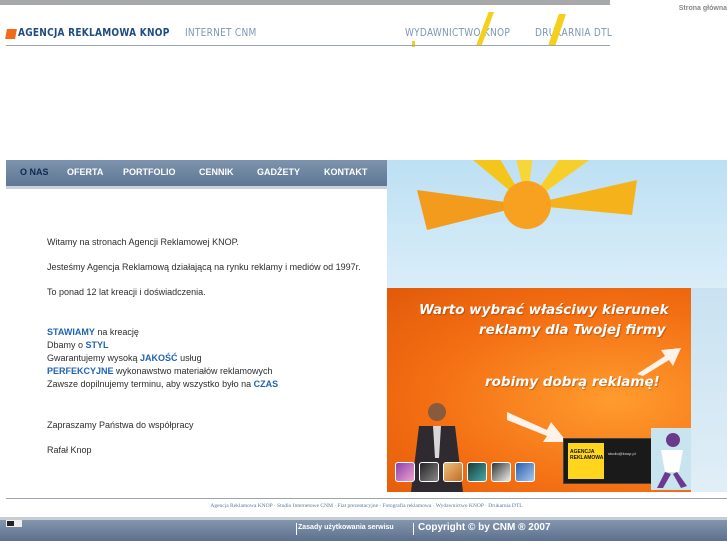  Describe the element at coordinates (537, 427) in the screenshot. I see `arrow-down-icon` at that location.